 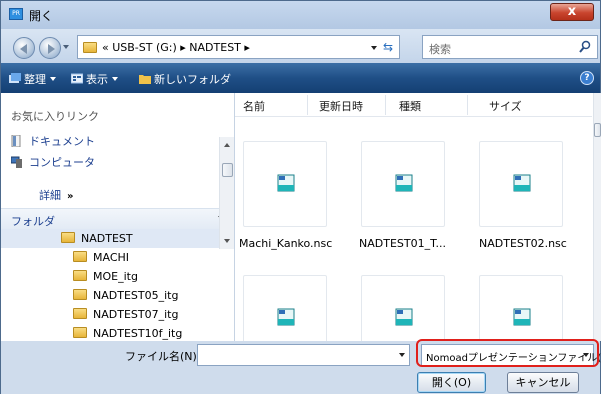 I want to click on column-size: サイズ, so click(x=505, y=106).